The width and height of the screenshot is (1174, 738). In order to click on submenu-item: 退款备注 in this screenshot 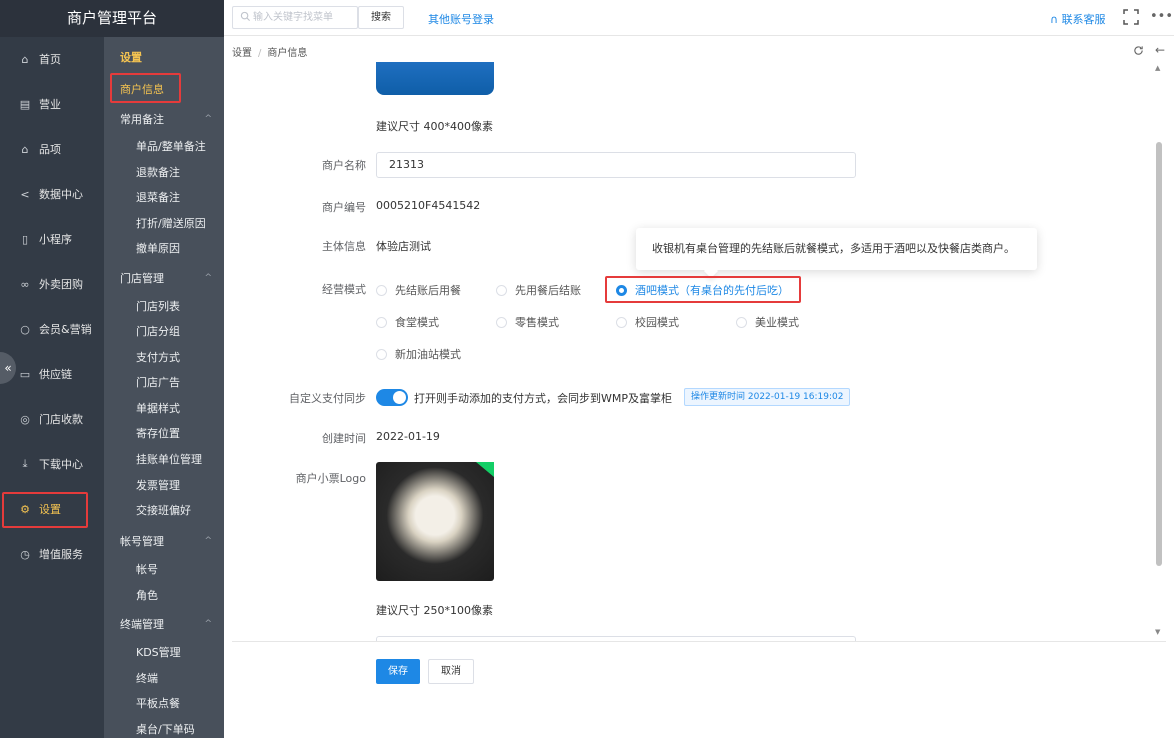, I will do `click(164, 172)`.